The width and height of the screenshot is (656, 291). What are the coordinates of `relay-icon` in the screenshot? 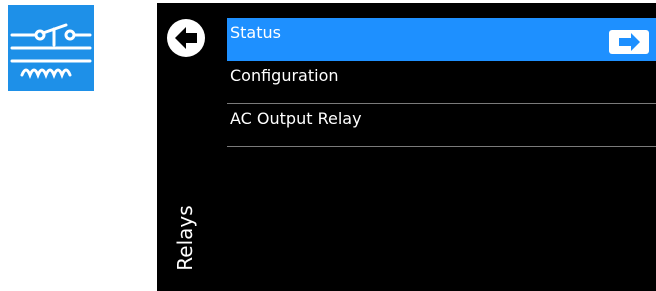 It's located at (51, 48).